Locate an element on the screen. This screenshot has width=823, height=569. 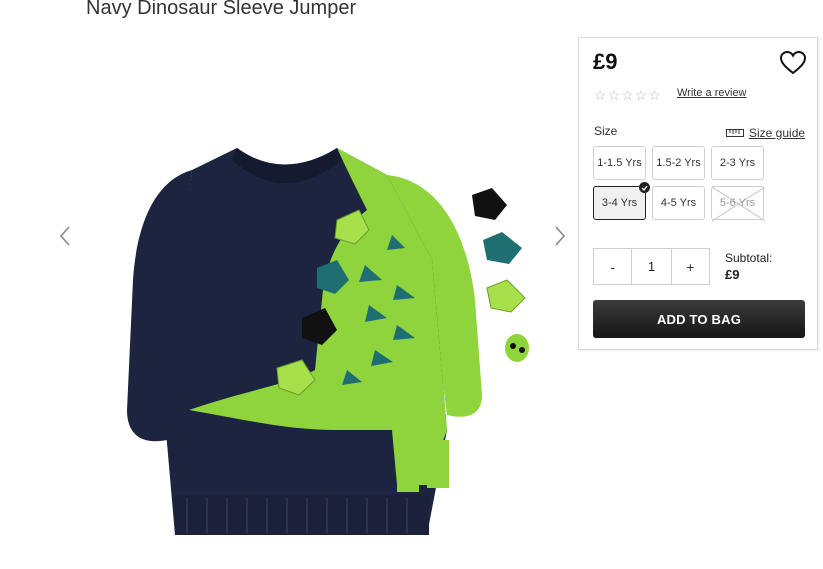
quantity-input: 1 is located at coordinates (651, 266).